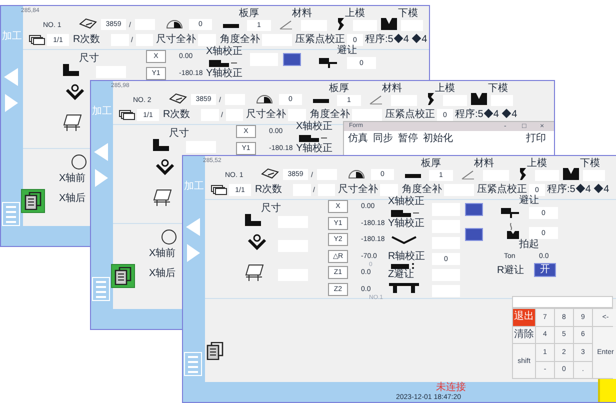  What do you see at coordinates (510, 271) in the screenshot?
I see `label: R避让` at bounding box center [510, 271].